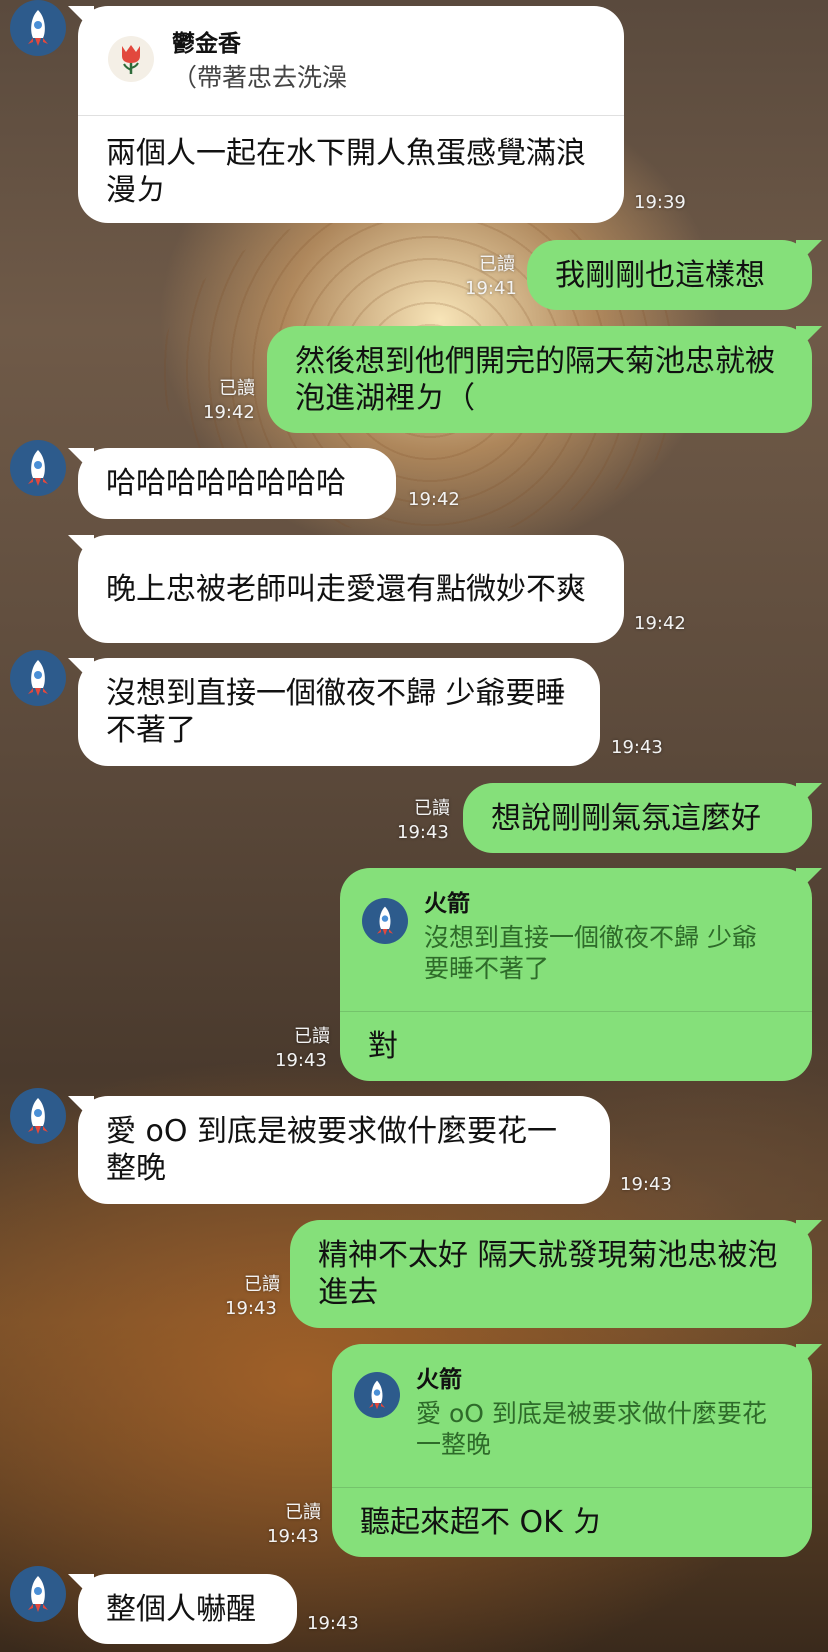 The image size is (828, 1652). What do you see at coordinates (669, 275) in the screenshot?
I see `message-bubble: 我剛剛也這樣想` at bounding box center [669, 275].